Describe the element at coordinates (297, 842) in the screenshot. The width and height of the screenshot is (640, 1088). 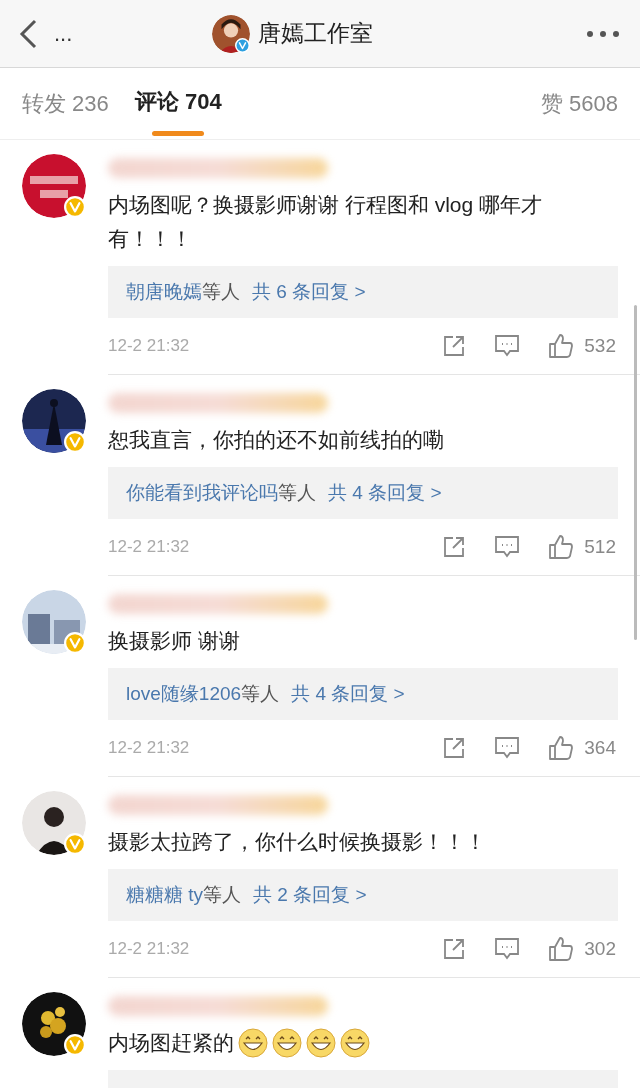
I see `comment-body: 摄影太拉跨了，你什么时候换摄影！！！` at that location.